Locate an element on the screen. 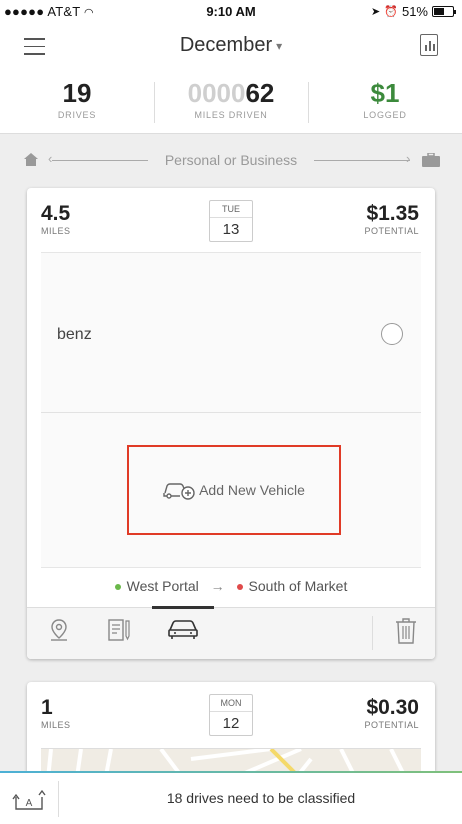 This screenshot has height=824, width=462. auto-classify-icon: A is located at coordinates (29, 799).